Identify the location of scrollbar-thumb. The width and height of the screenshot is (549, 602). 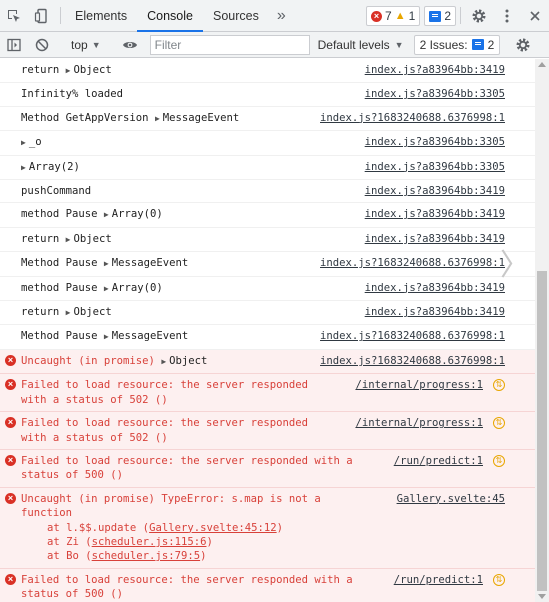
(542, 431).